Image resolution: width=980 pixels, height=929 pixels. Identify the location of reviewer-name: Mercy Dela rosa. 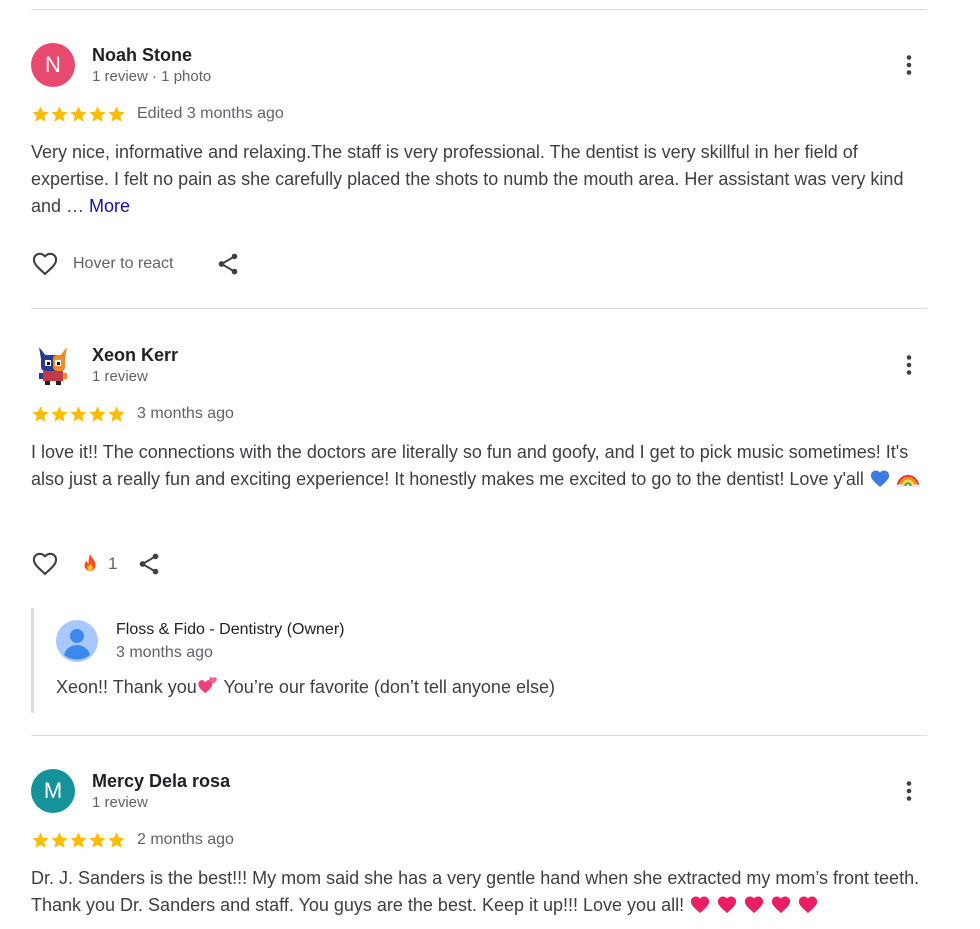
(161, 781).